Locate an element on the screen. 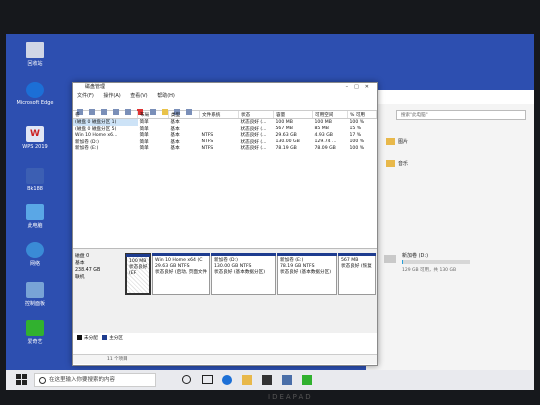  file-explorer-taskbar-icon is located at coordinates (247, 380).